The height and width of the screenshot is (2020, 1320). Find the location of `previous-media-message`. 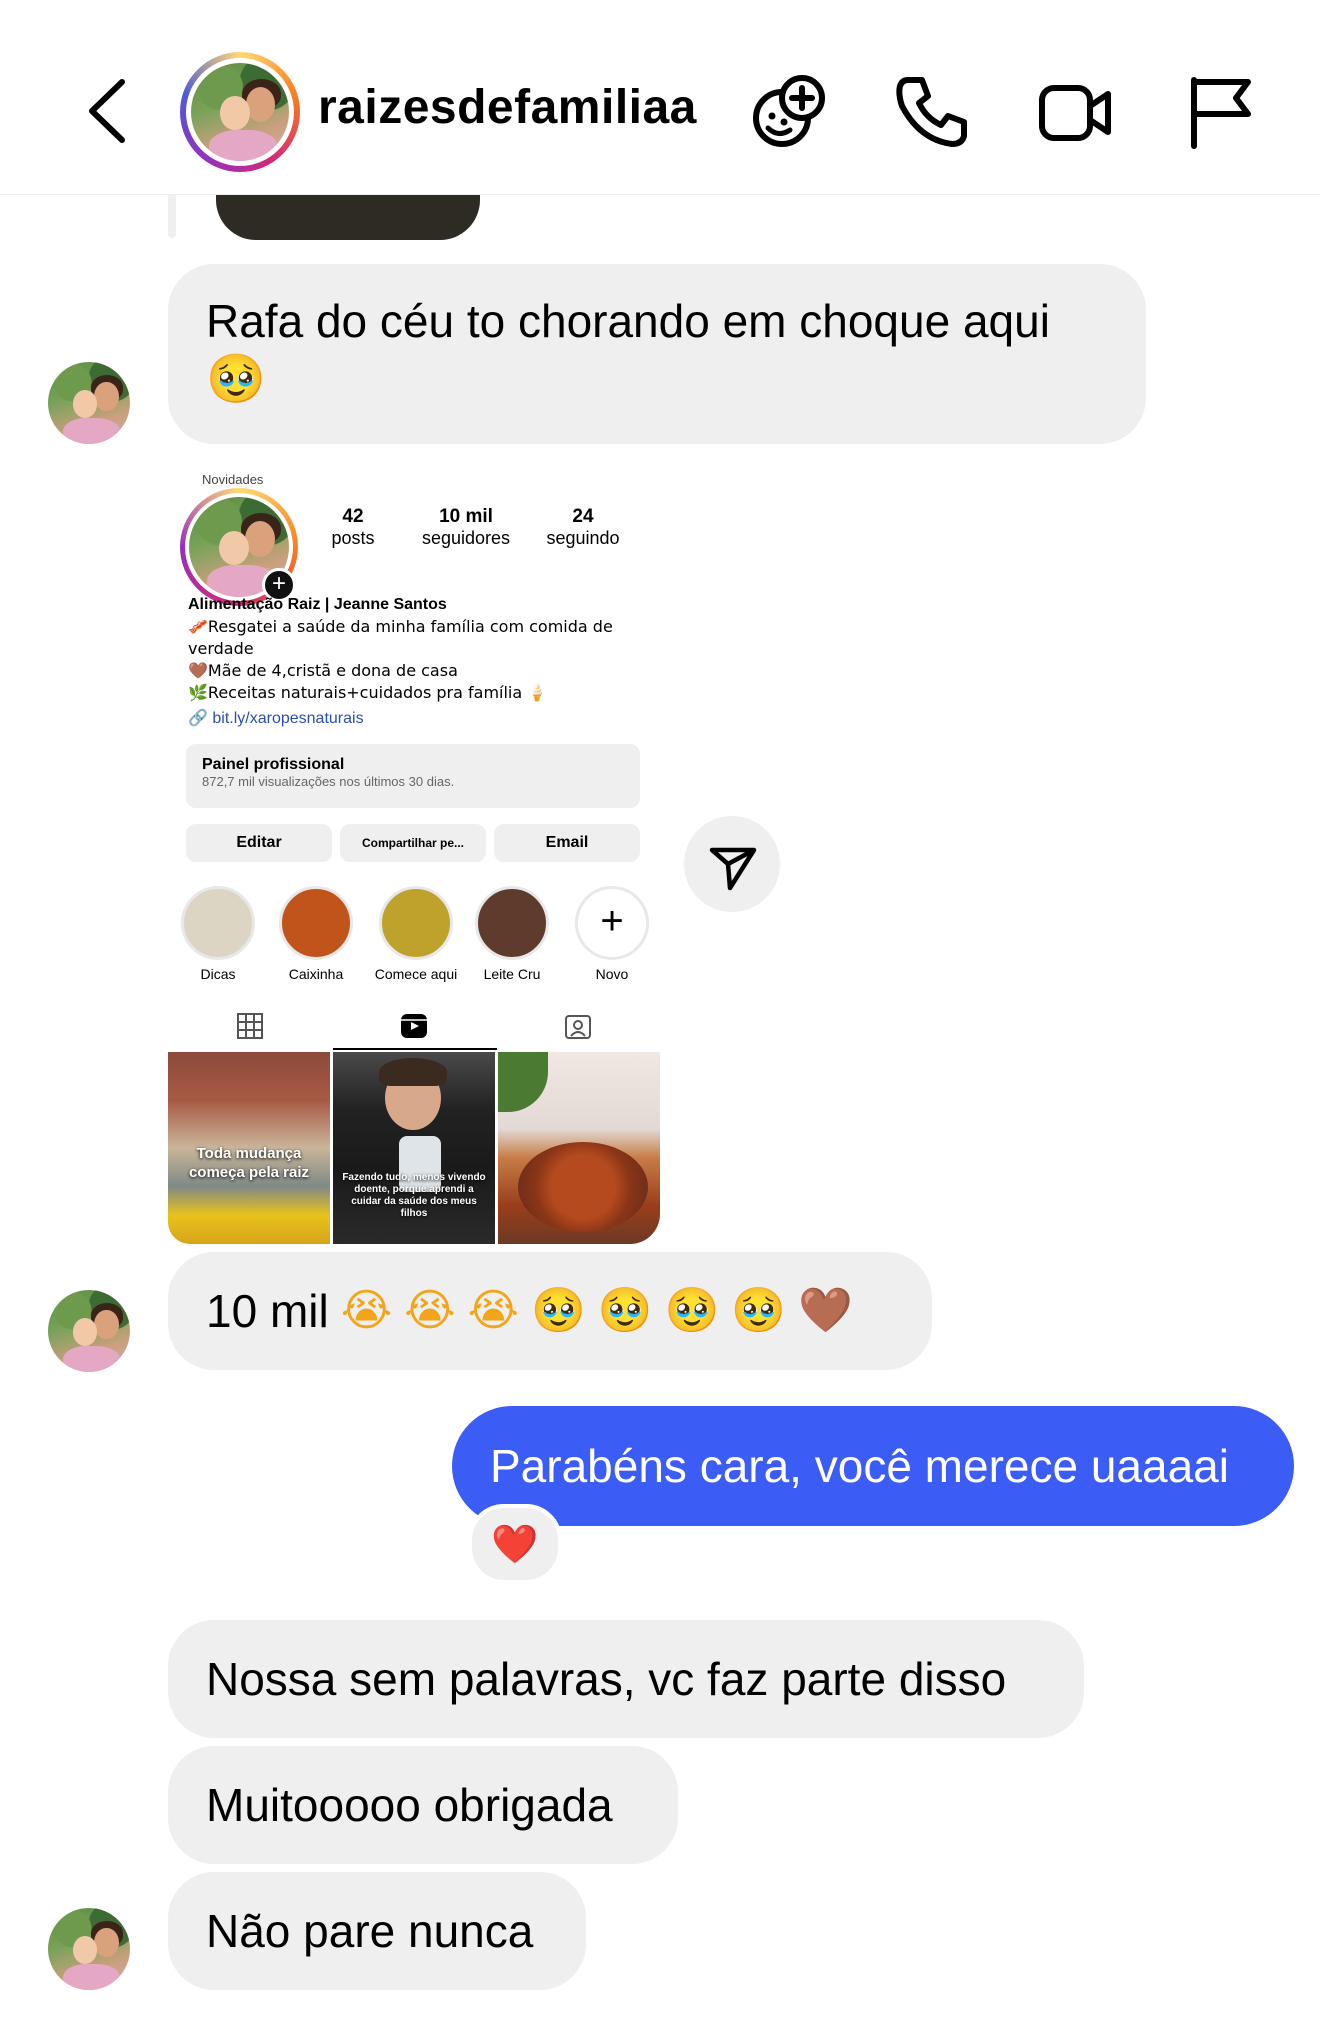

previous-media-message is located at coordinates (348, 217).